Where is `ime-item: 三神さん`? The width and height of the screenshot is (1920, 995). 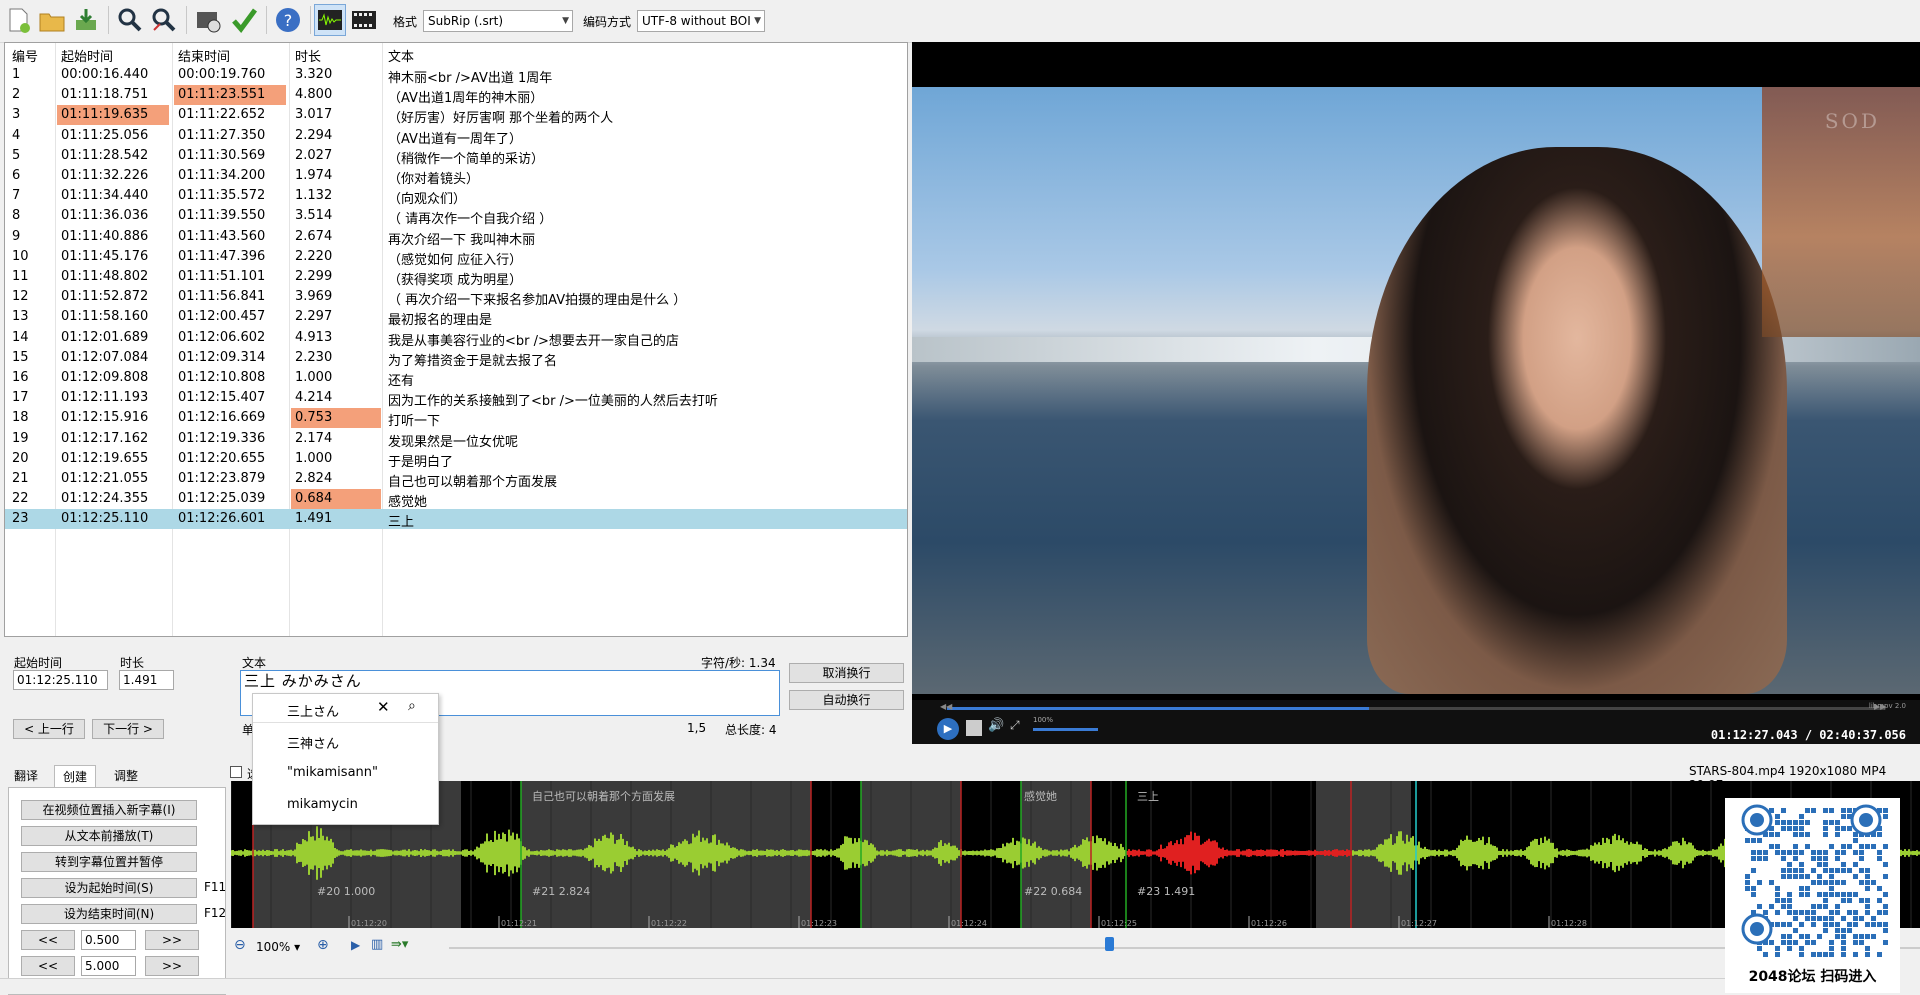 ime-item: 三神さん is located at coordinates (313, 742).